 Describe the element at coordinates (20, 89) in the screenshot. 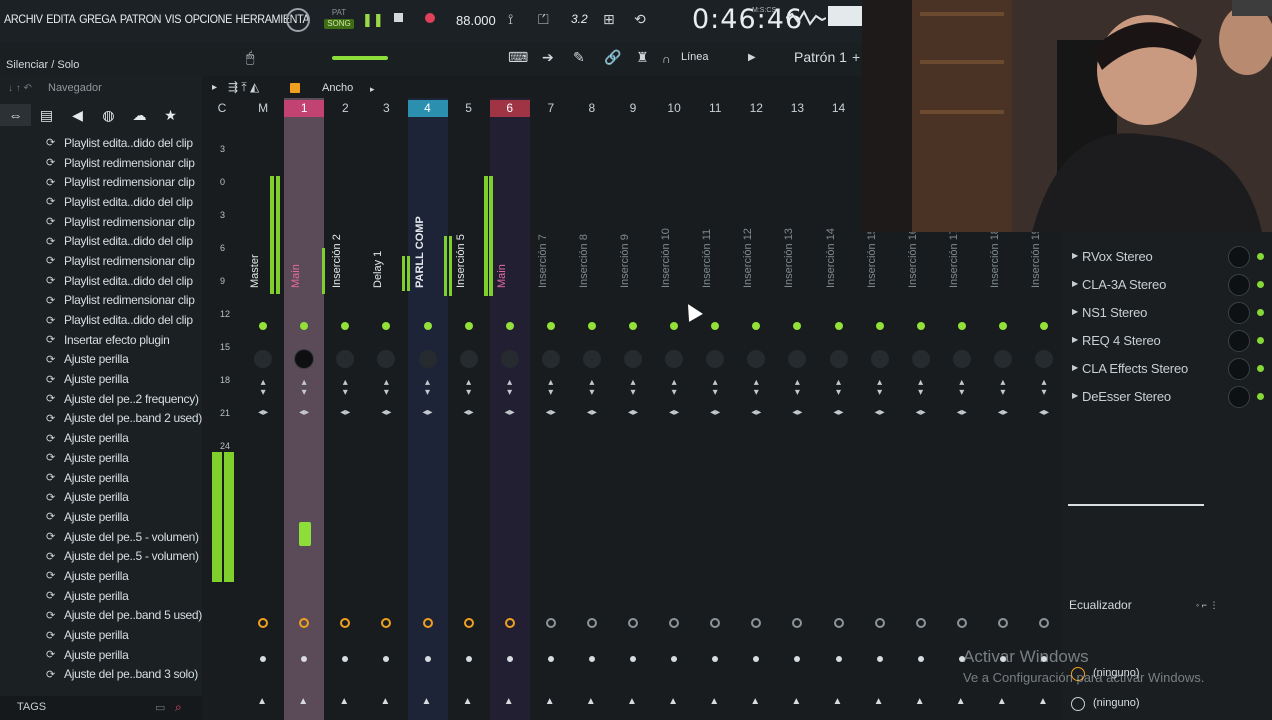

I see `nav-arrows-icon: ↓ ↑ ↶` at that location.